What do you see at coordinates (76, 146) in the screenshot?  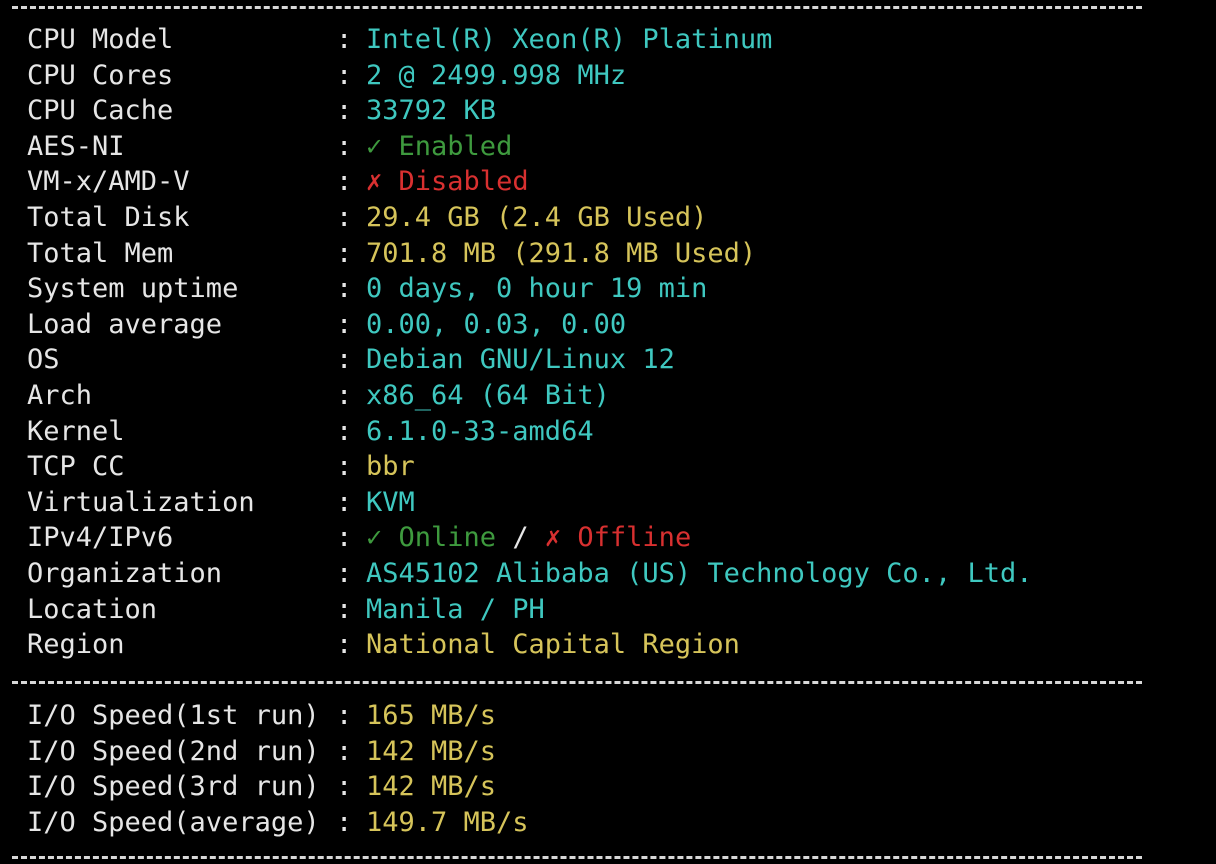 I see `row-label: AES-NI` at bounding box center [76, 146].